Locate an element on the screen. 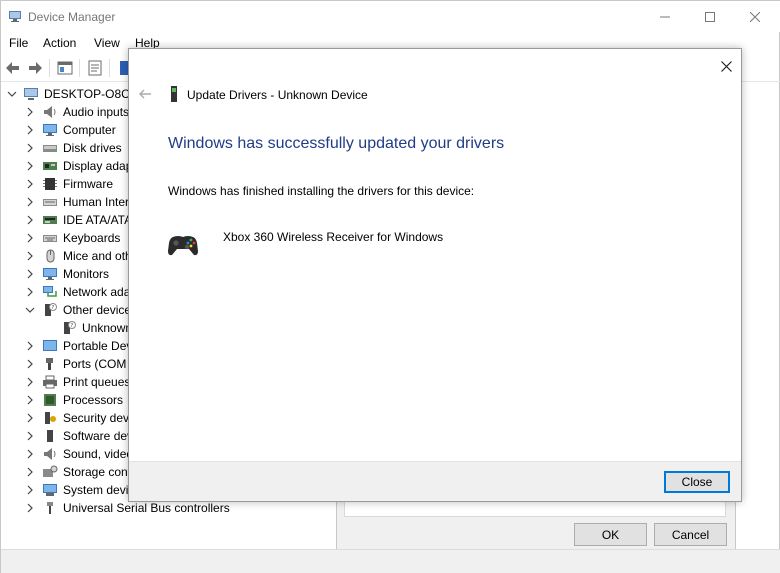 The width and height of the screenshot is (780, 573). tree-item-label: Unknown is located at coordinates (107, 328).